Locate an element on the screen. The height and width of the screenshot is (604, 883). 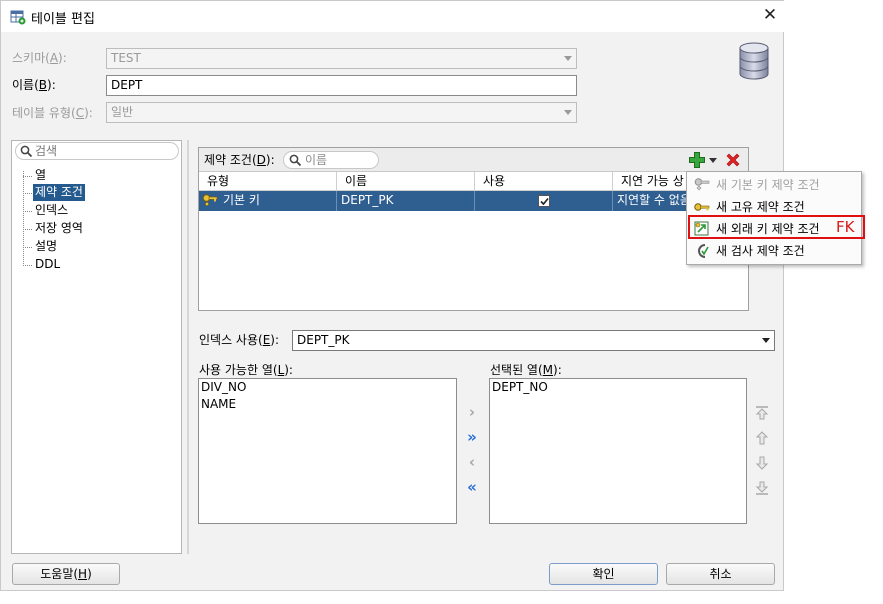
cancel-button: 취소 is located at coordinates (720, 574).